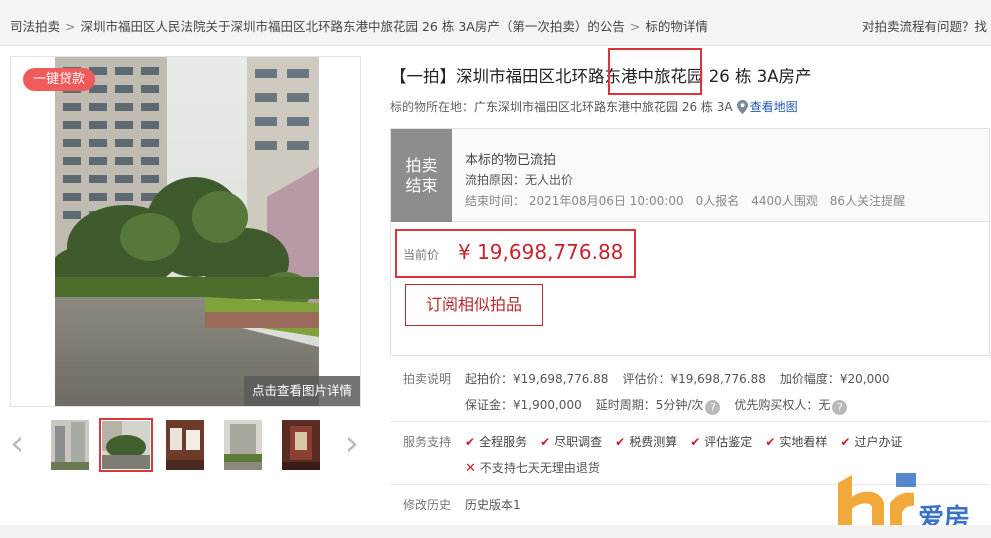 The height and width of the screenshot is (538, 991). I want to click on location-label: 标的物所在地：, so click(432, 107).